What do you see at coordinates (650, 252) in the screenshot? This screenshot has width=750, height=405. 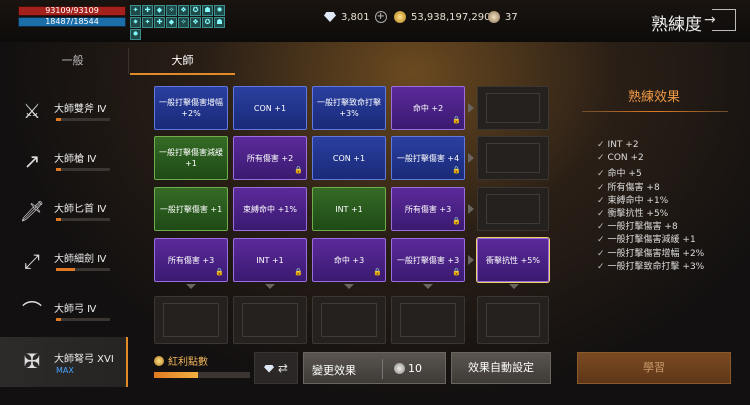 I see `effect-item: ✓ 一般打擊傷害增幅 +2%` at bounding box center [650, 252].